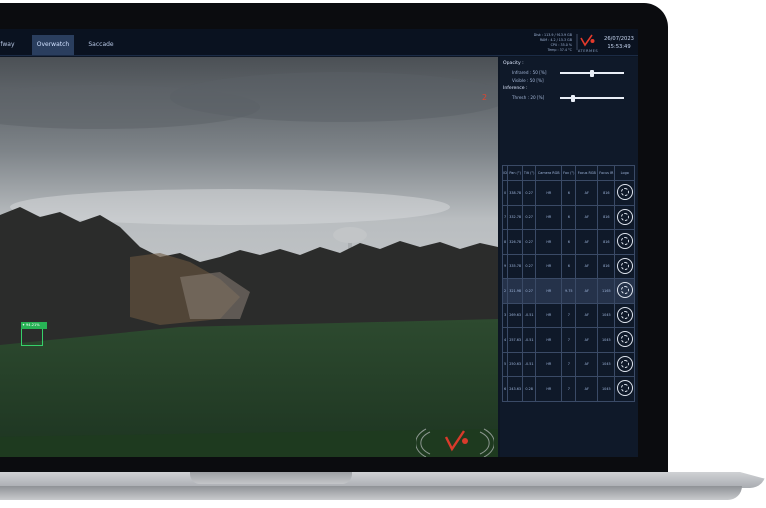  Describe the element at coordinates (515, 389) in the screenshot. I see `table-cell: 243.63` at that location.